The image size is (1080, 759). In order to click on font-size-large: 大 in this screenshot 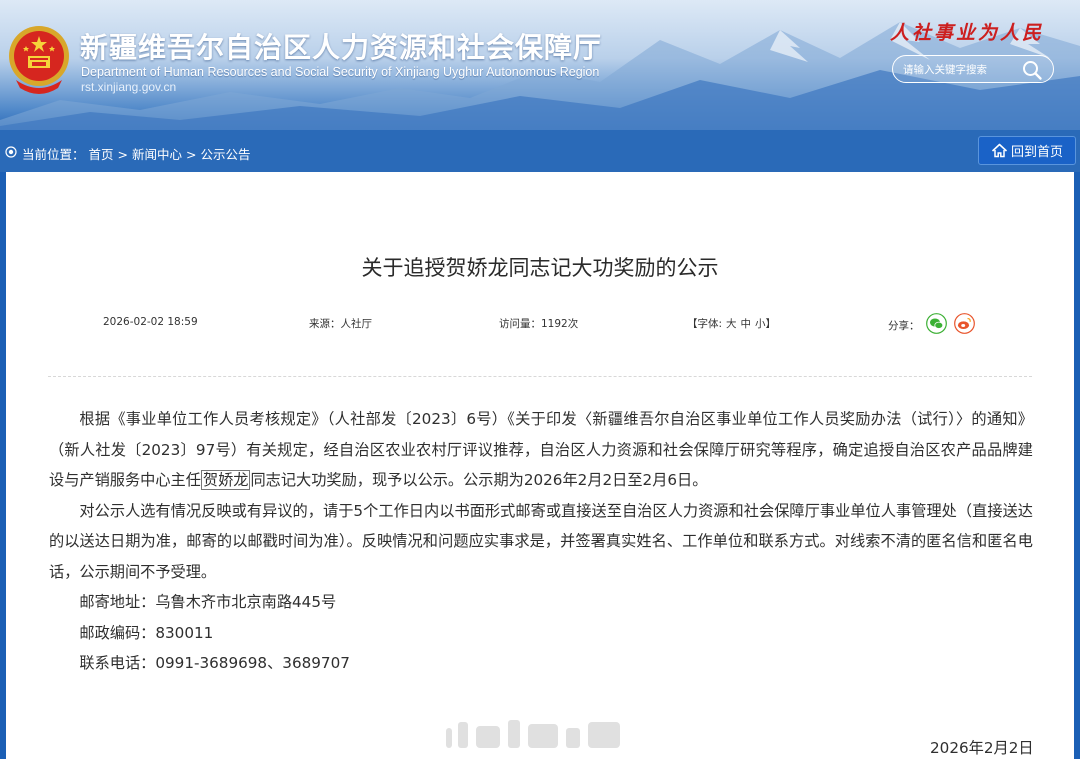, I will do `click(731, 324)`.